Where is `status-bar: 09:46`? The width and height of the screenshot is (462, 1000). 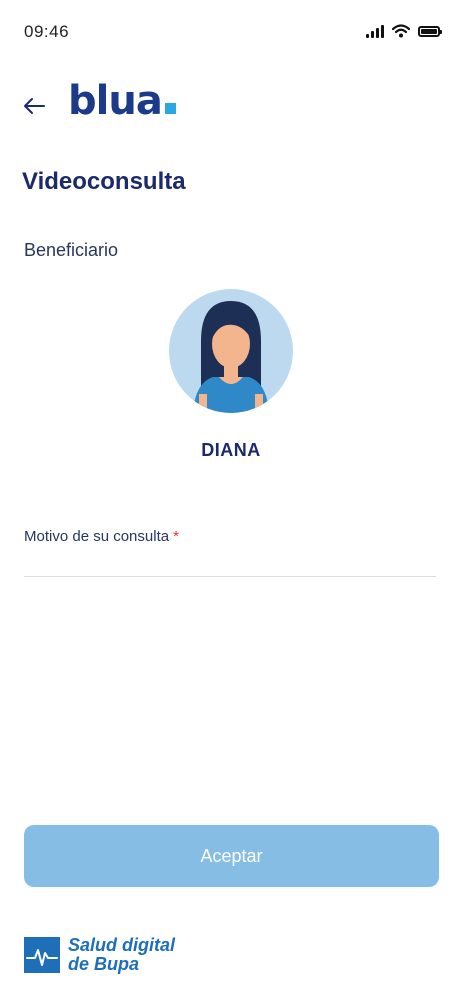 status-bar: 09:46 is located at coordinates (231, 30).